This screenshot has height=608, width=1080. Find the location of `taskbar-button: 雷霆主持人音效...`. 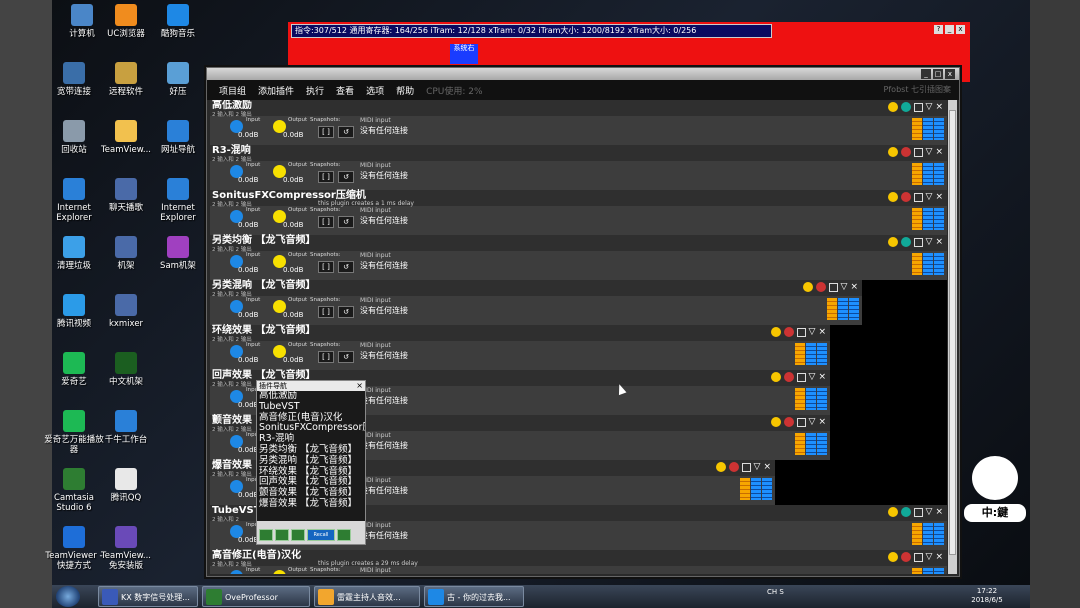

taskbar-button: 雷霆主持人音效... is located at coordinates (367, 596).